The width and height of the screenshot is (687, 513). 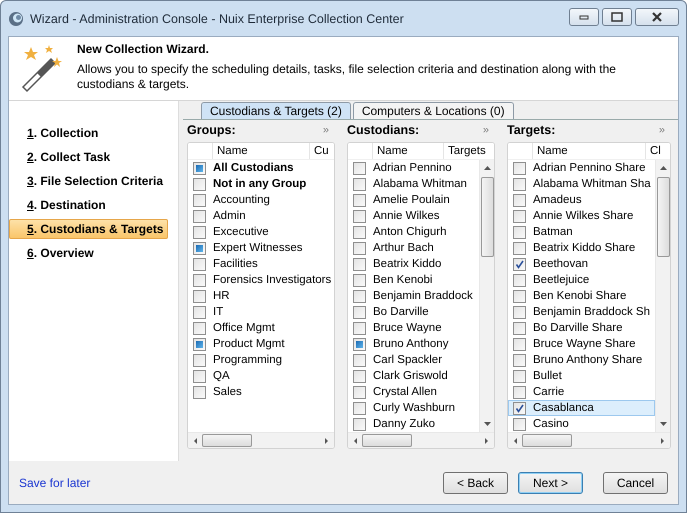 What do you see at coordinates (412, 168) in the screenshot?
I see `list-item: Adrian Pennino` at bounding box center [412, 168].